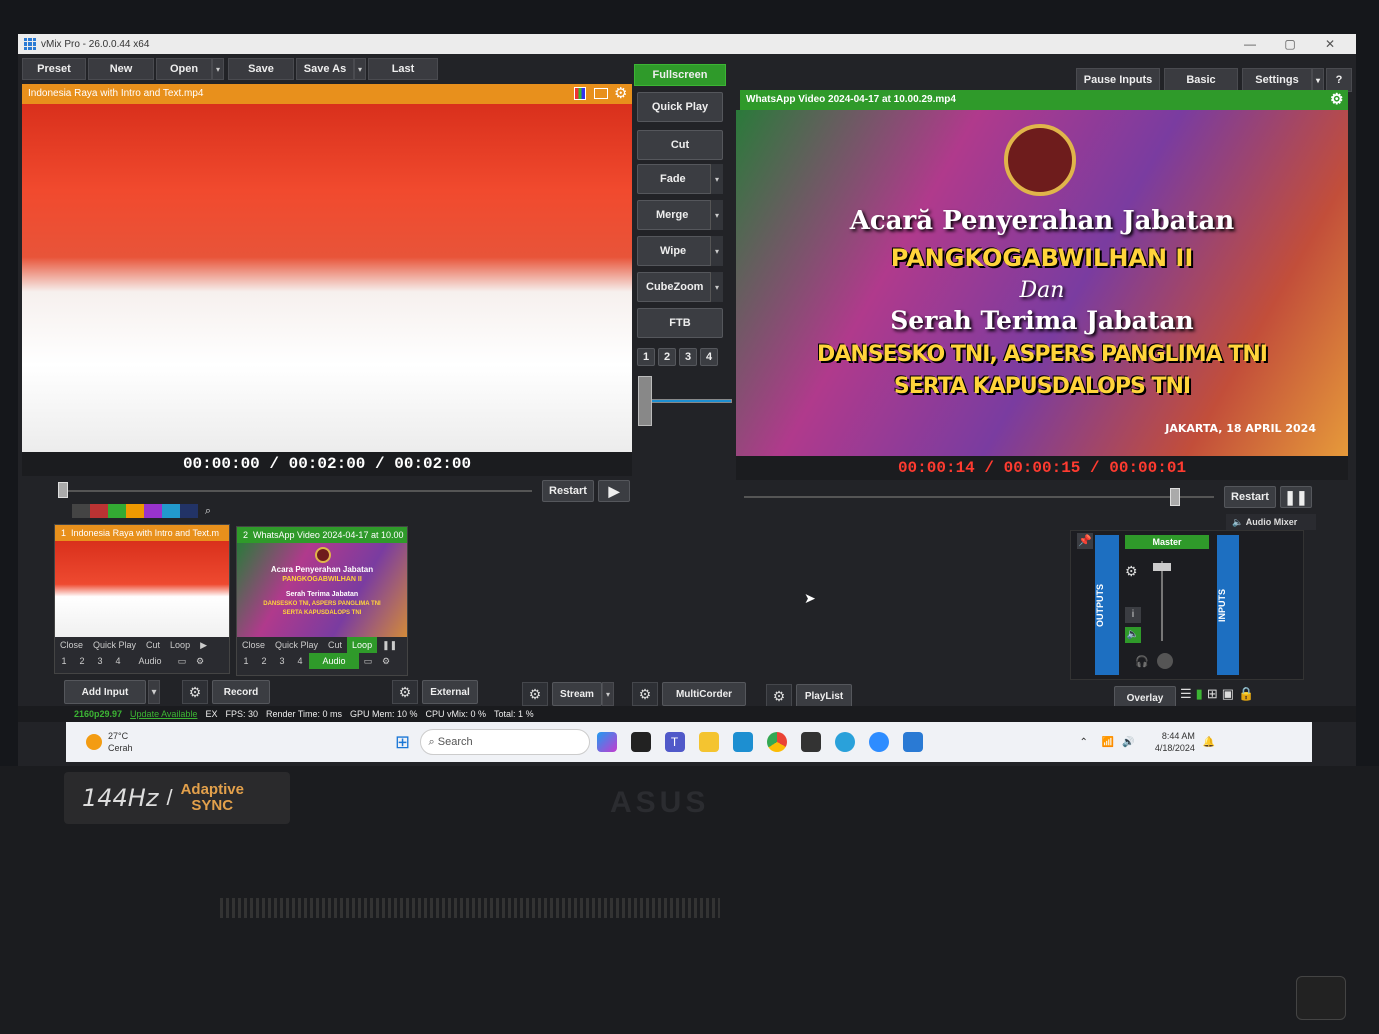 This screenshot has width=1379, height=1034. I want to click on snapshot-icon: ▣, so click(1228, 694).